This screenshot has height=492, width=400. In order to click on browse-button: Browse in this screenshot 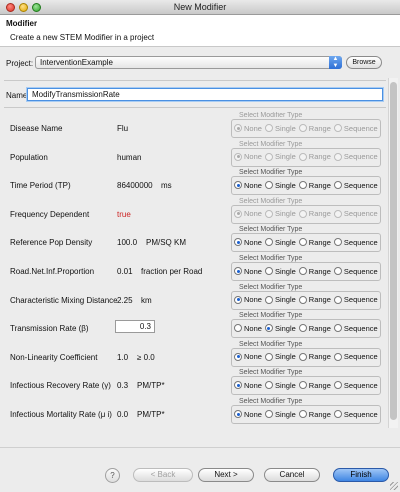, I will do `click(364, 62)`.